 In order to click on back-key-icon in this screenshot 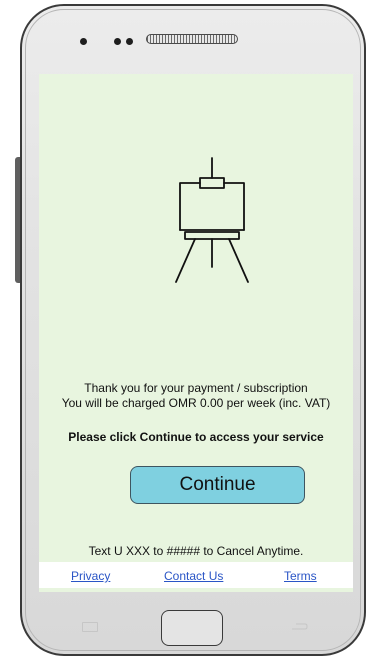, I will do `click(299, 627)`.